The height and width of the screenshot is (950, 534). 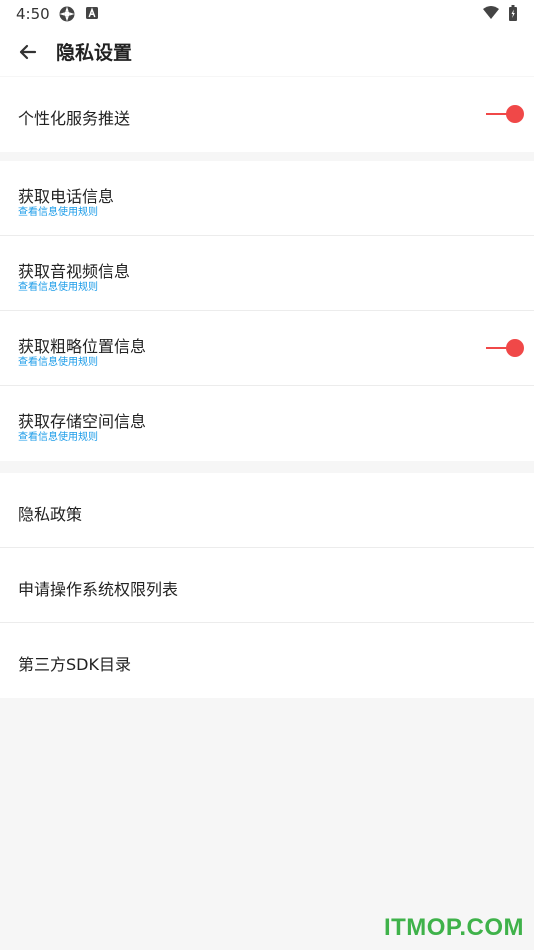 I want to click on privacy-policy-label: 隐私政策, so click(x=50, y=514).